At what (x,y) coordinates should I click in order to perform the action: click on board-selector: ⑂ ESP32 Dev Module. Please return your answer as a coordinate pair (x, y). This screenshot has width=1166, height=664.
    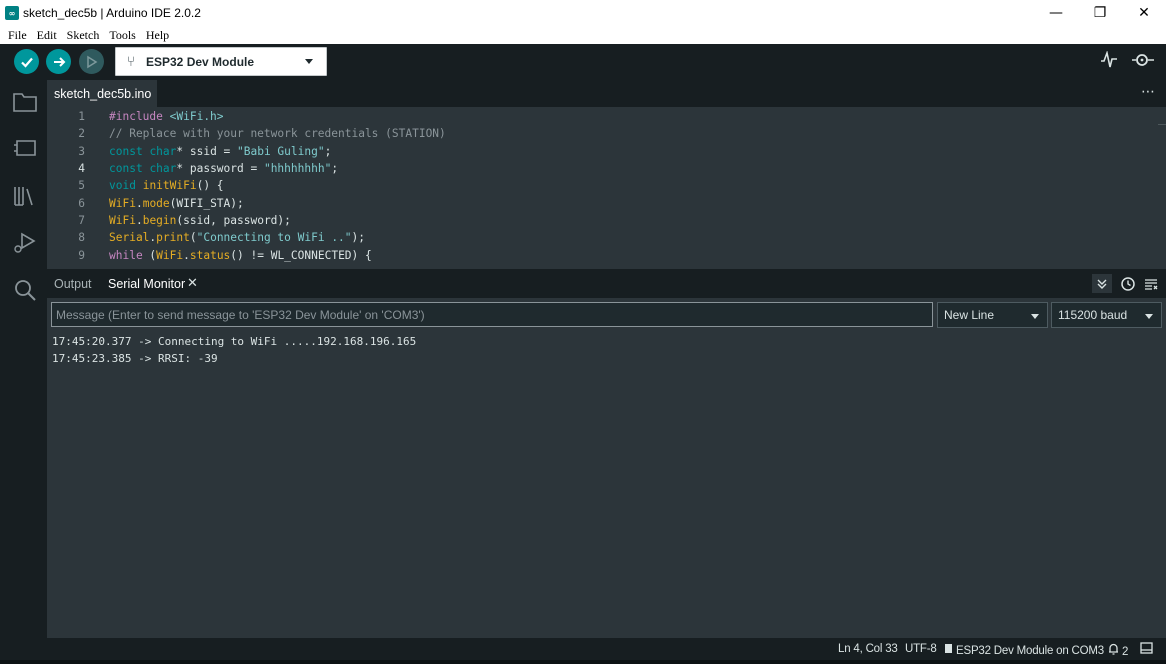
    Looking at the image, I should click on (221, 61).